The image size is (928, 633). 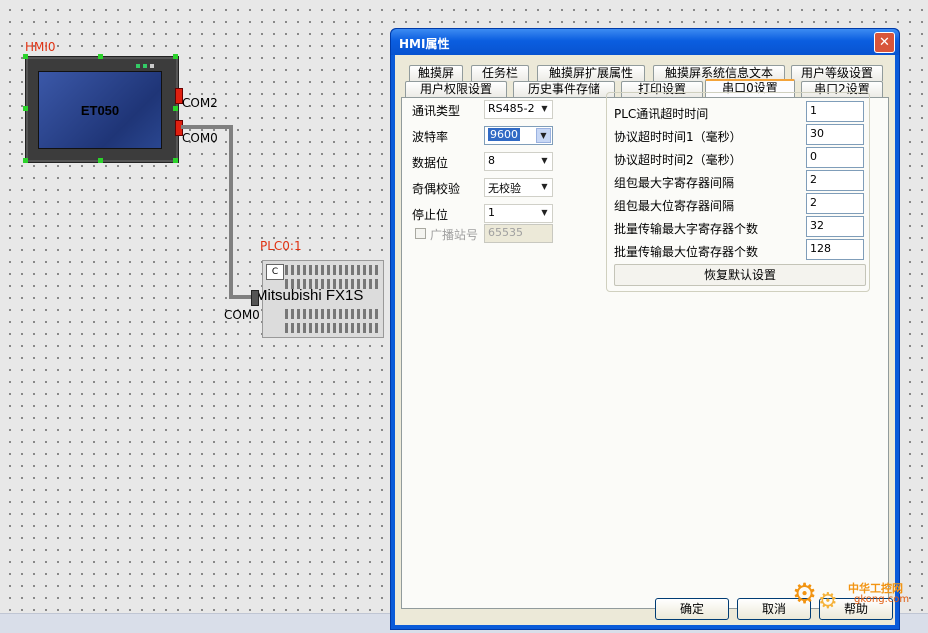 I want to click on tab-history-storage: 历史事件存储, so click(x=564, y=89).